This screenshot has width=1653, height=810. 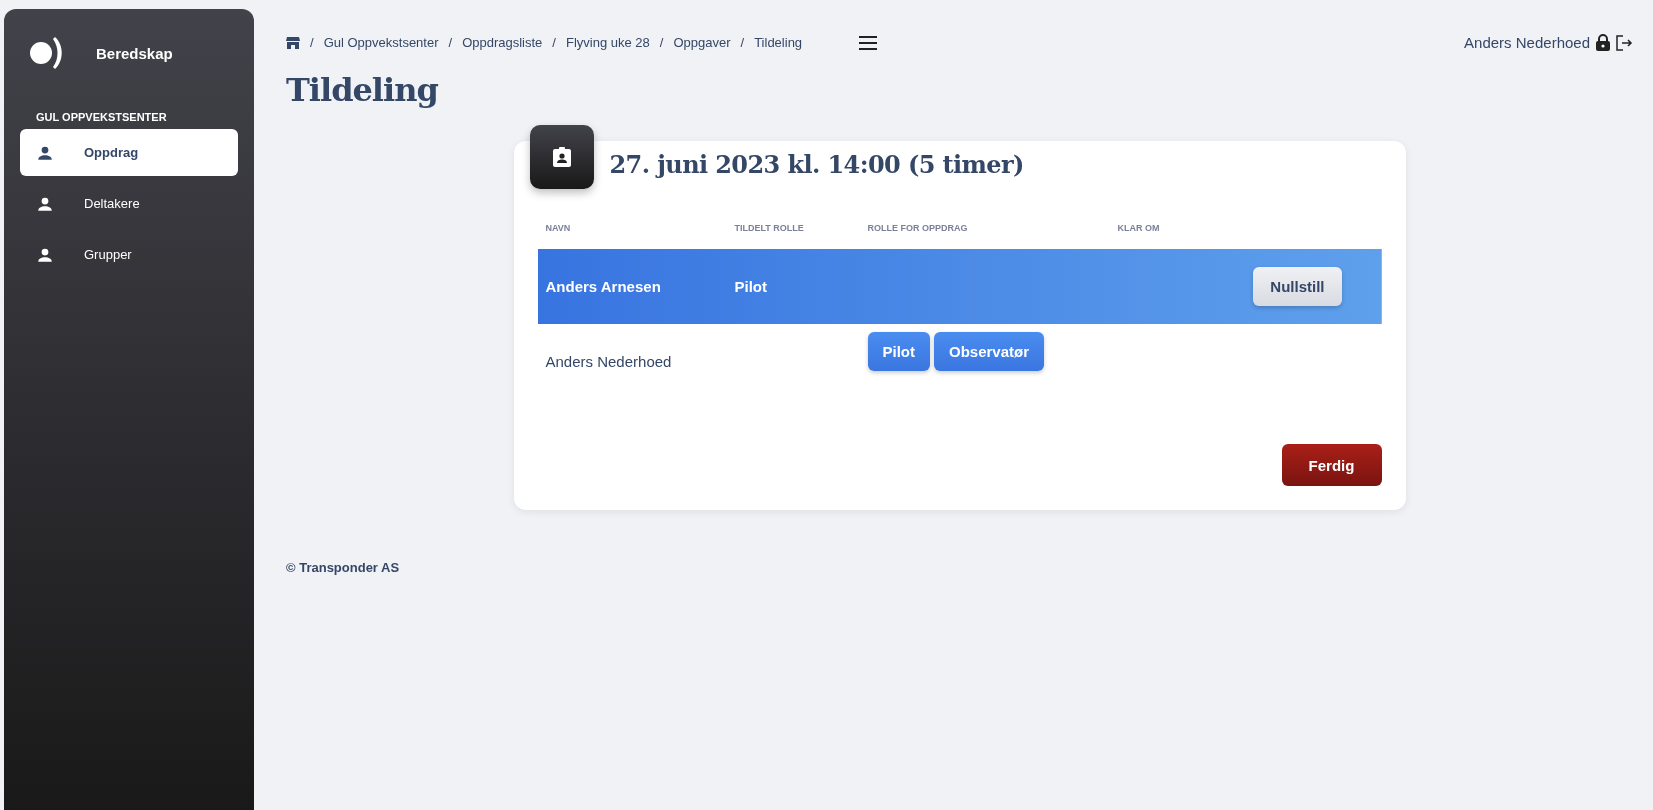 What do you see at coordinates (1331, 465) in the screenshot?
I see `done-button: Ferdig` at bounding box center [1331, 465].